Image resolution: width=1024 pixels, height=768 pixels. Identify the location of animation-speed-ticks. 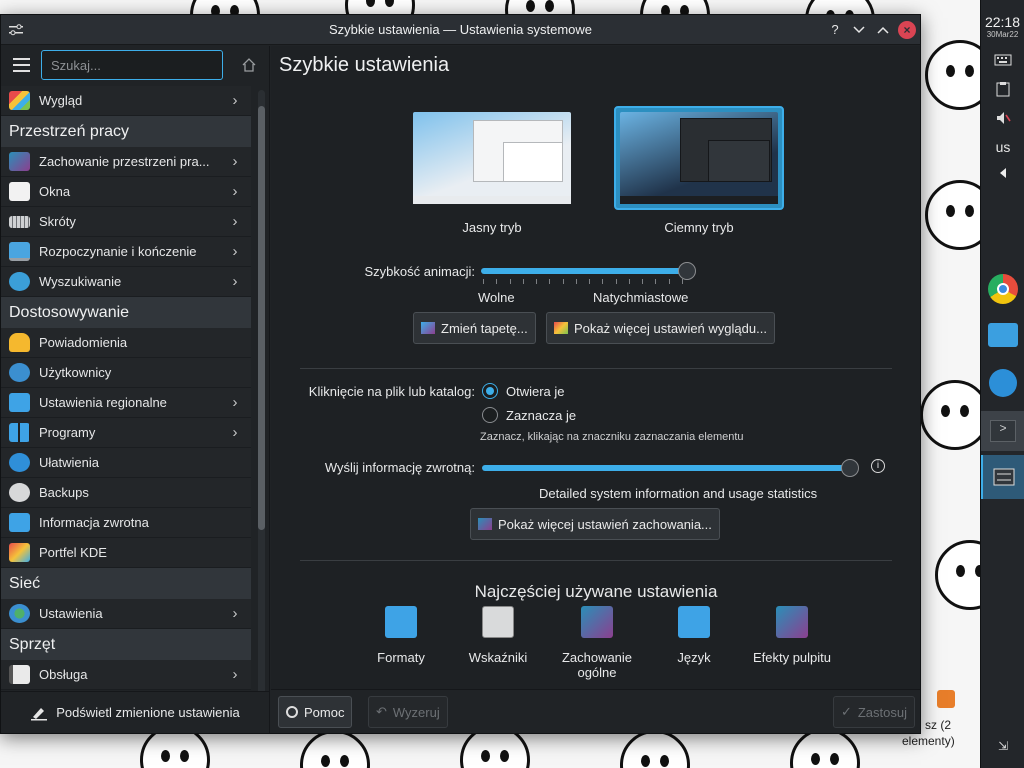
(583, 281).